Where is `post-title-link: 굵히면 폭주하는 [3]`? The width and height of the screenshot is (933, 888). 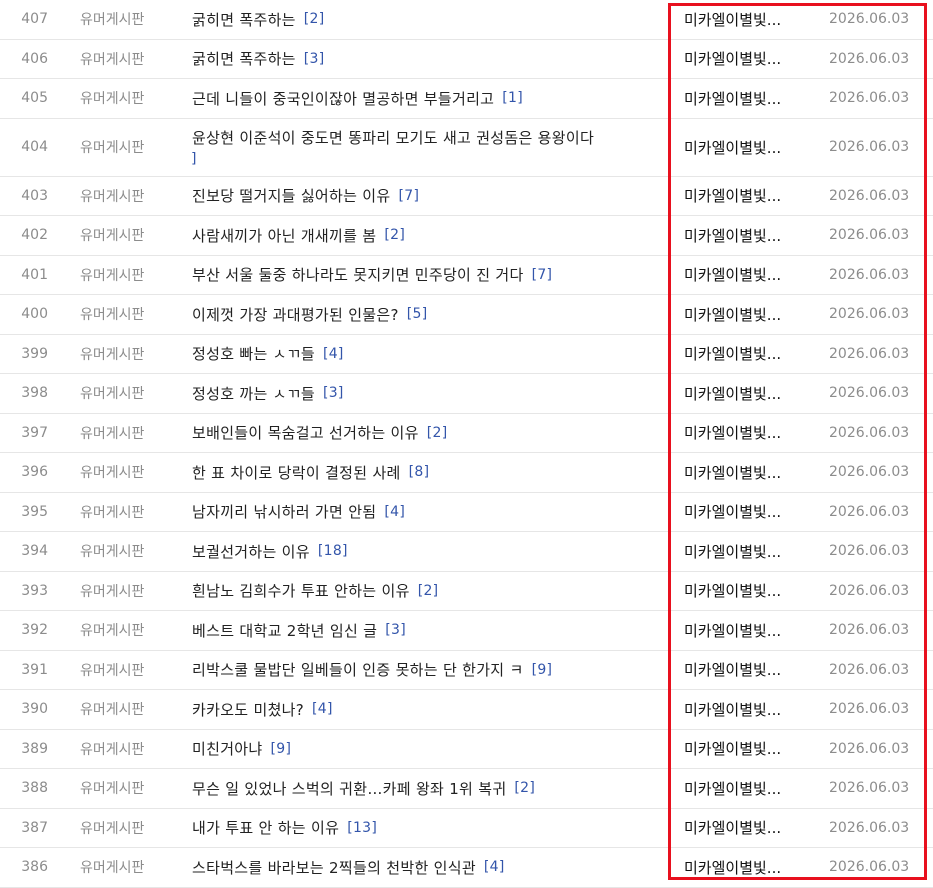
post-title-link: 굵히면 폭주하는 [3] is located at coordinates (430, 59).